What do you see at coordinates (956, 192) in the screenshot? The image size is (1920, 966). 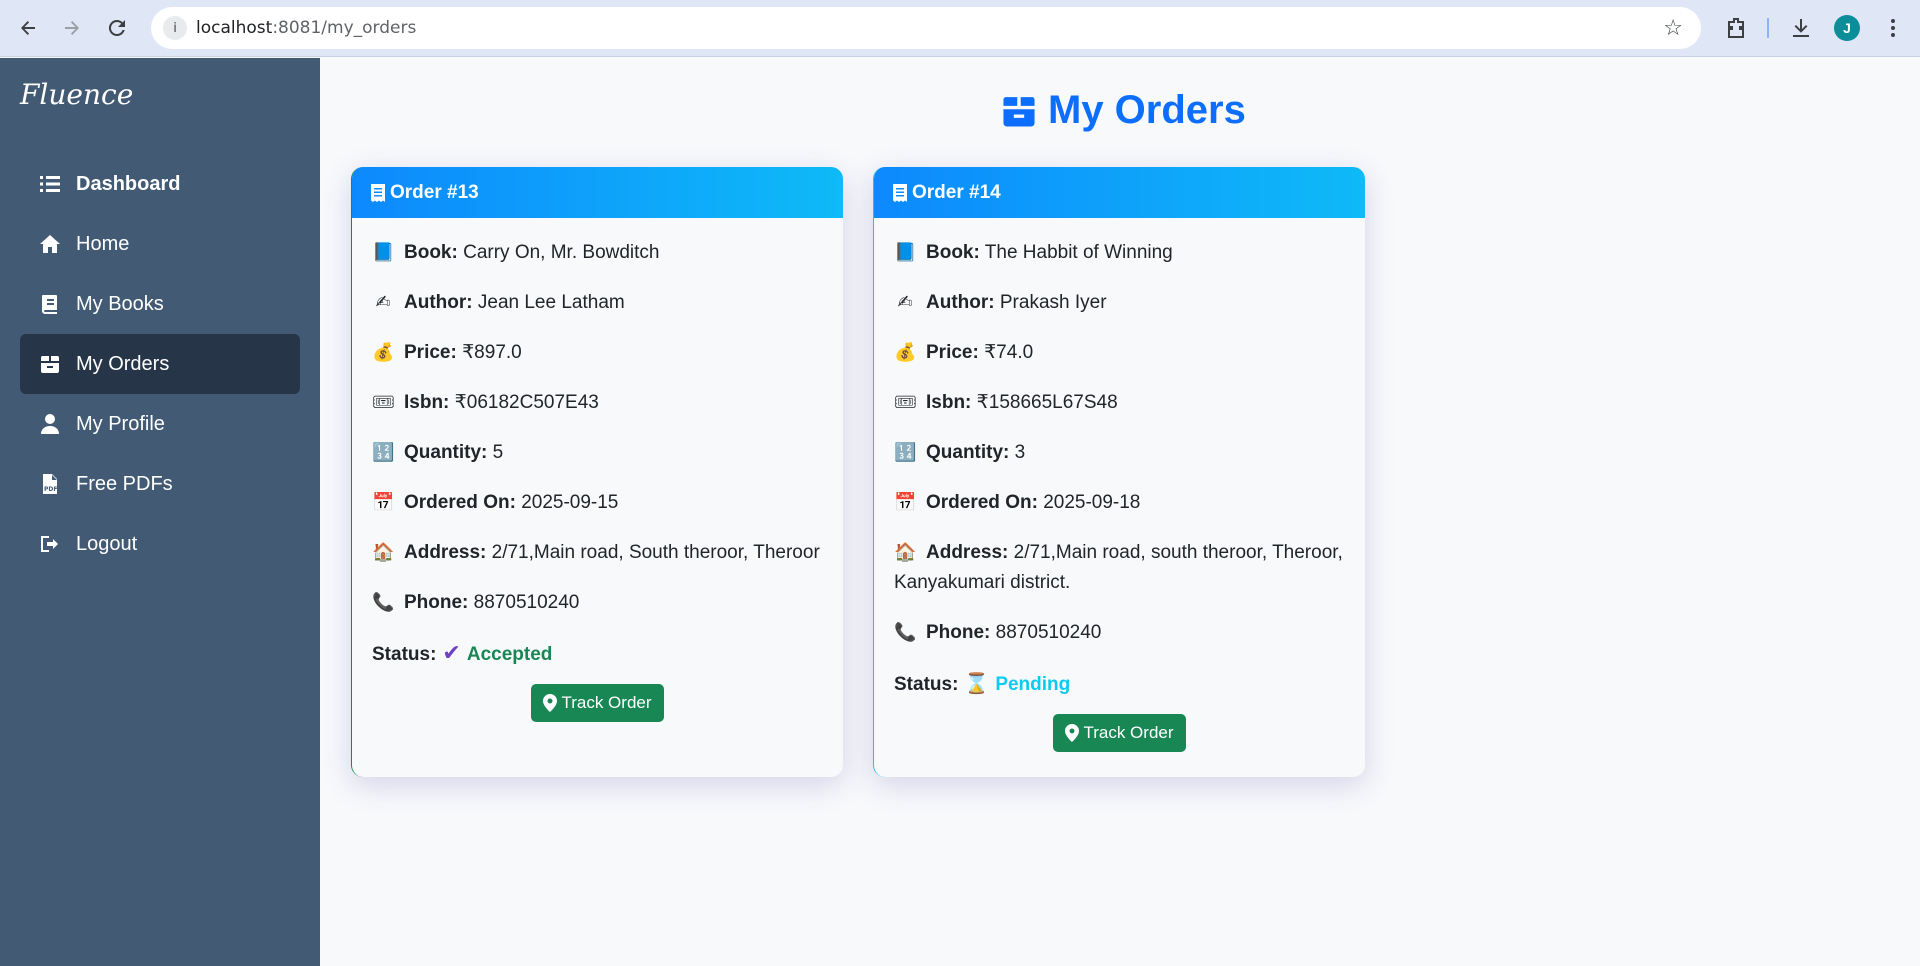 I see `order-number: Order #14` at bounding box center [956, 192].